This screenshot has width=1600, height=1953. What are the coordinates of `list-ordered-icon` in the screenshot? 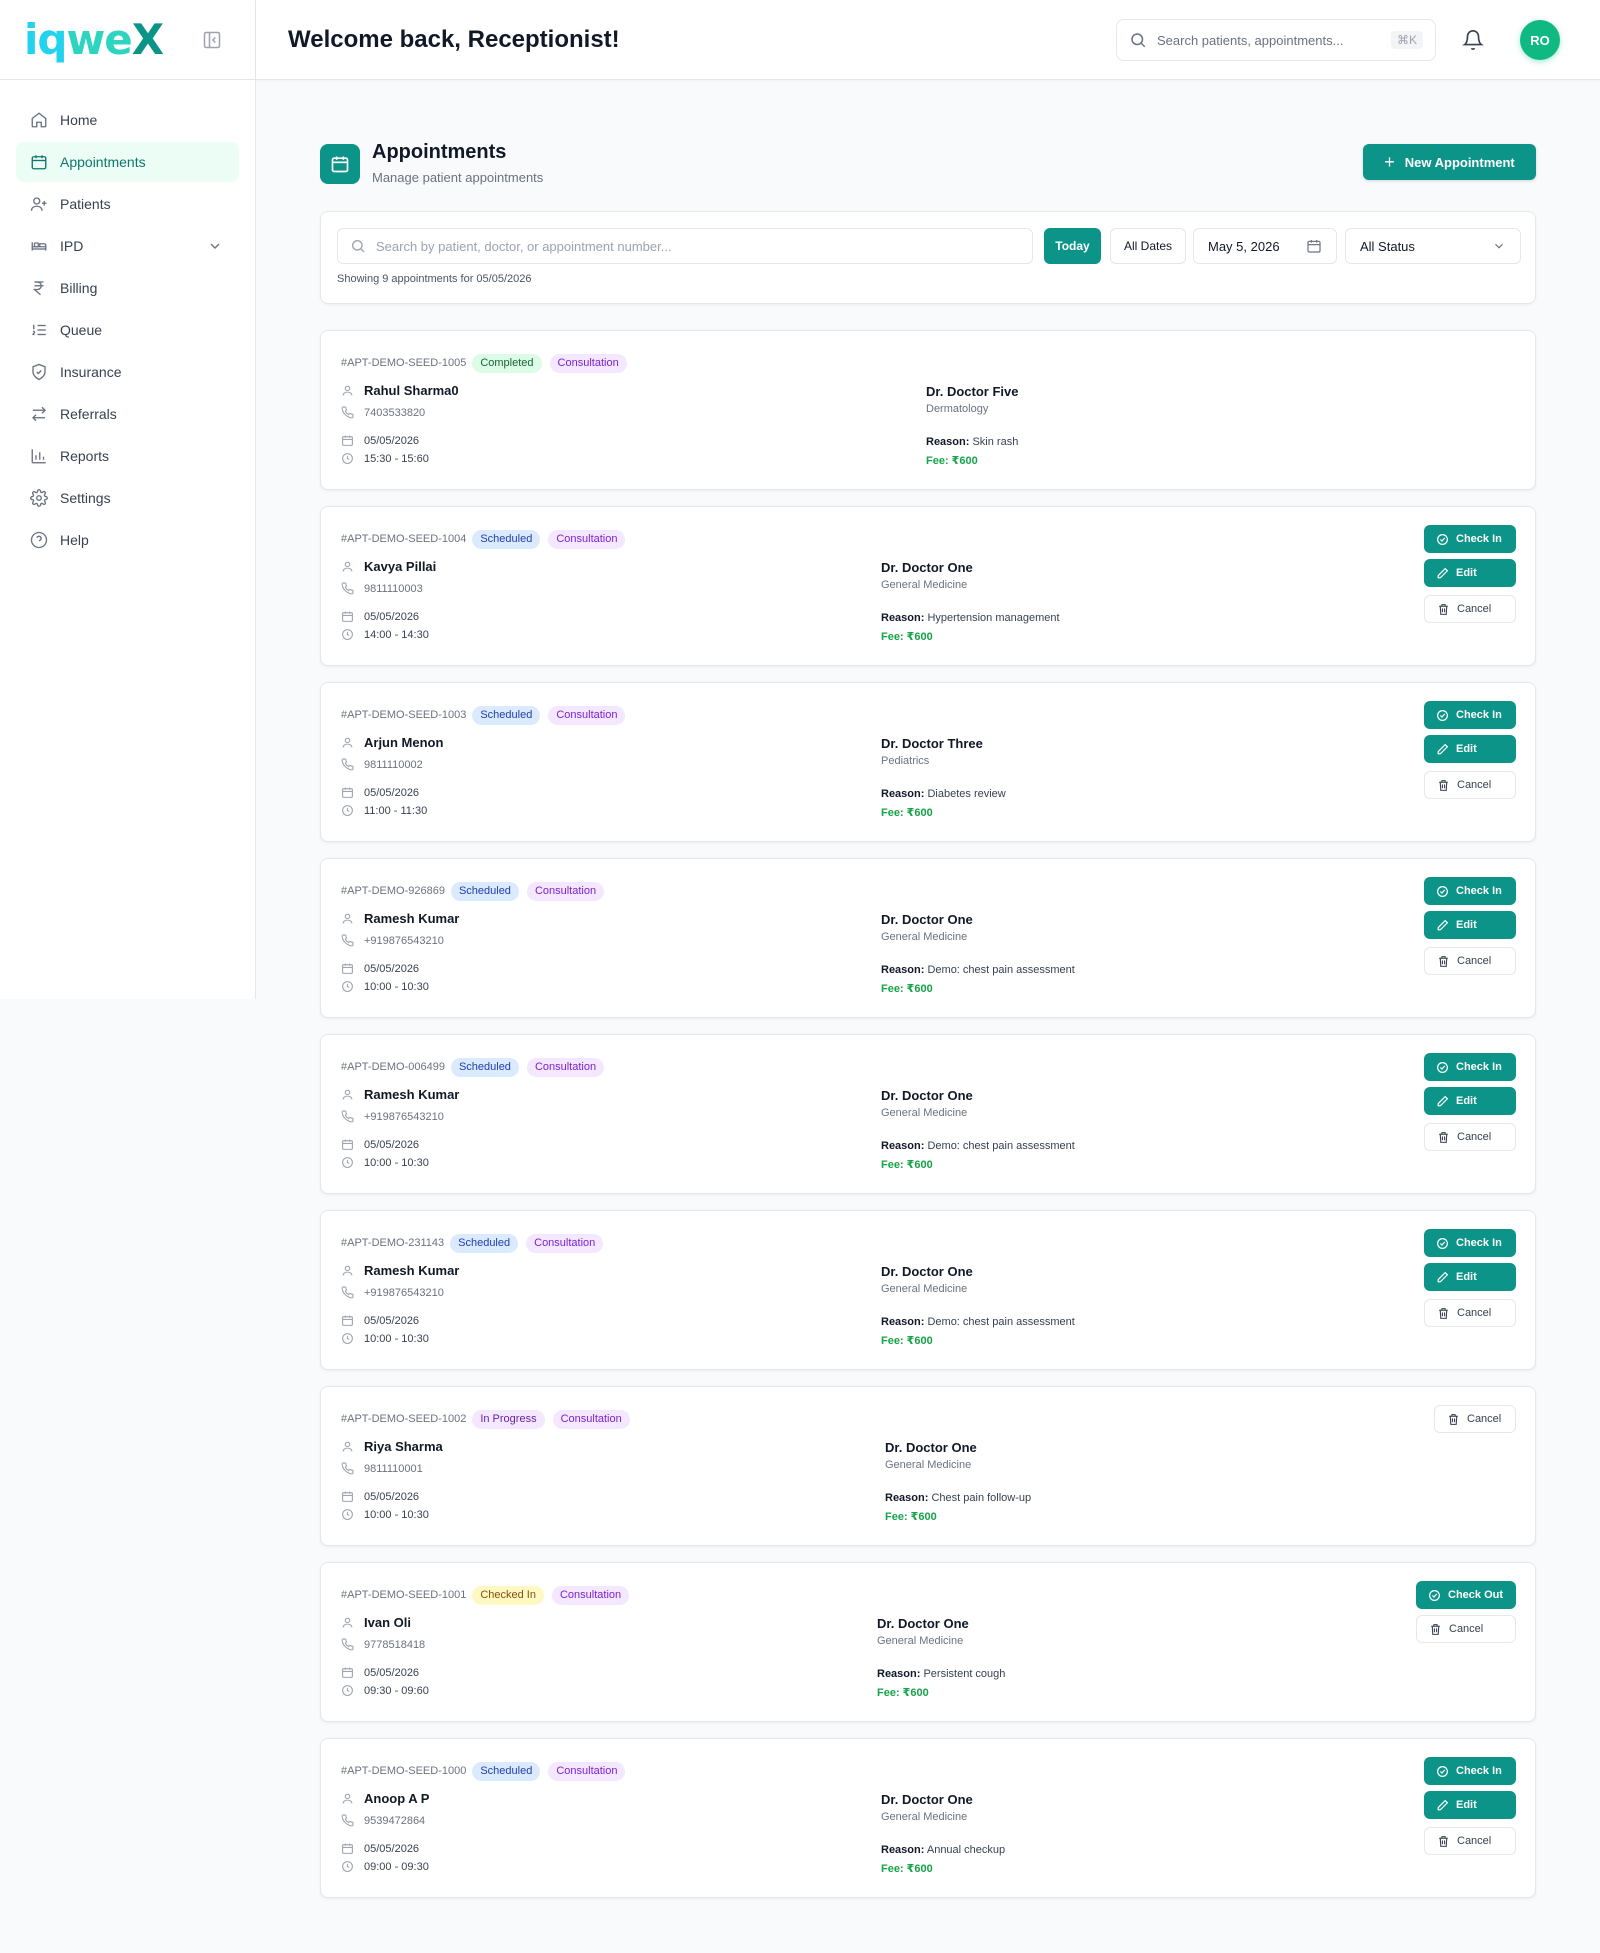 It's located at (39, 330).